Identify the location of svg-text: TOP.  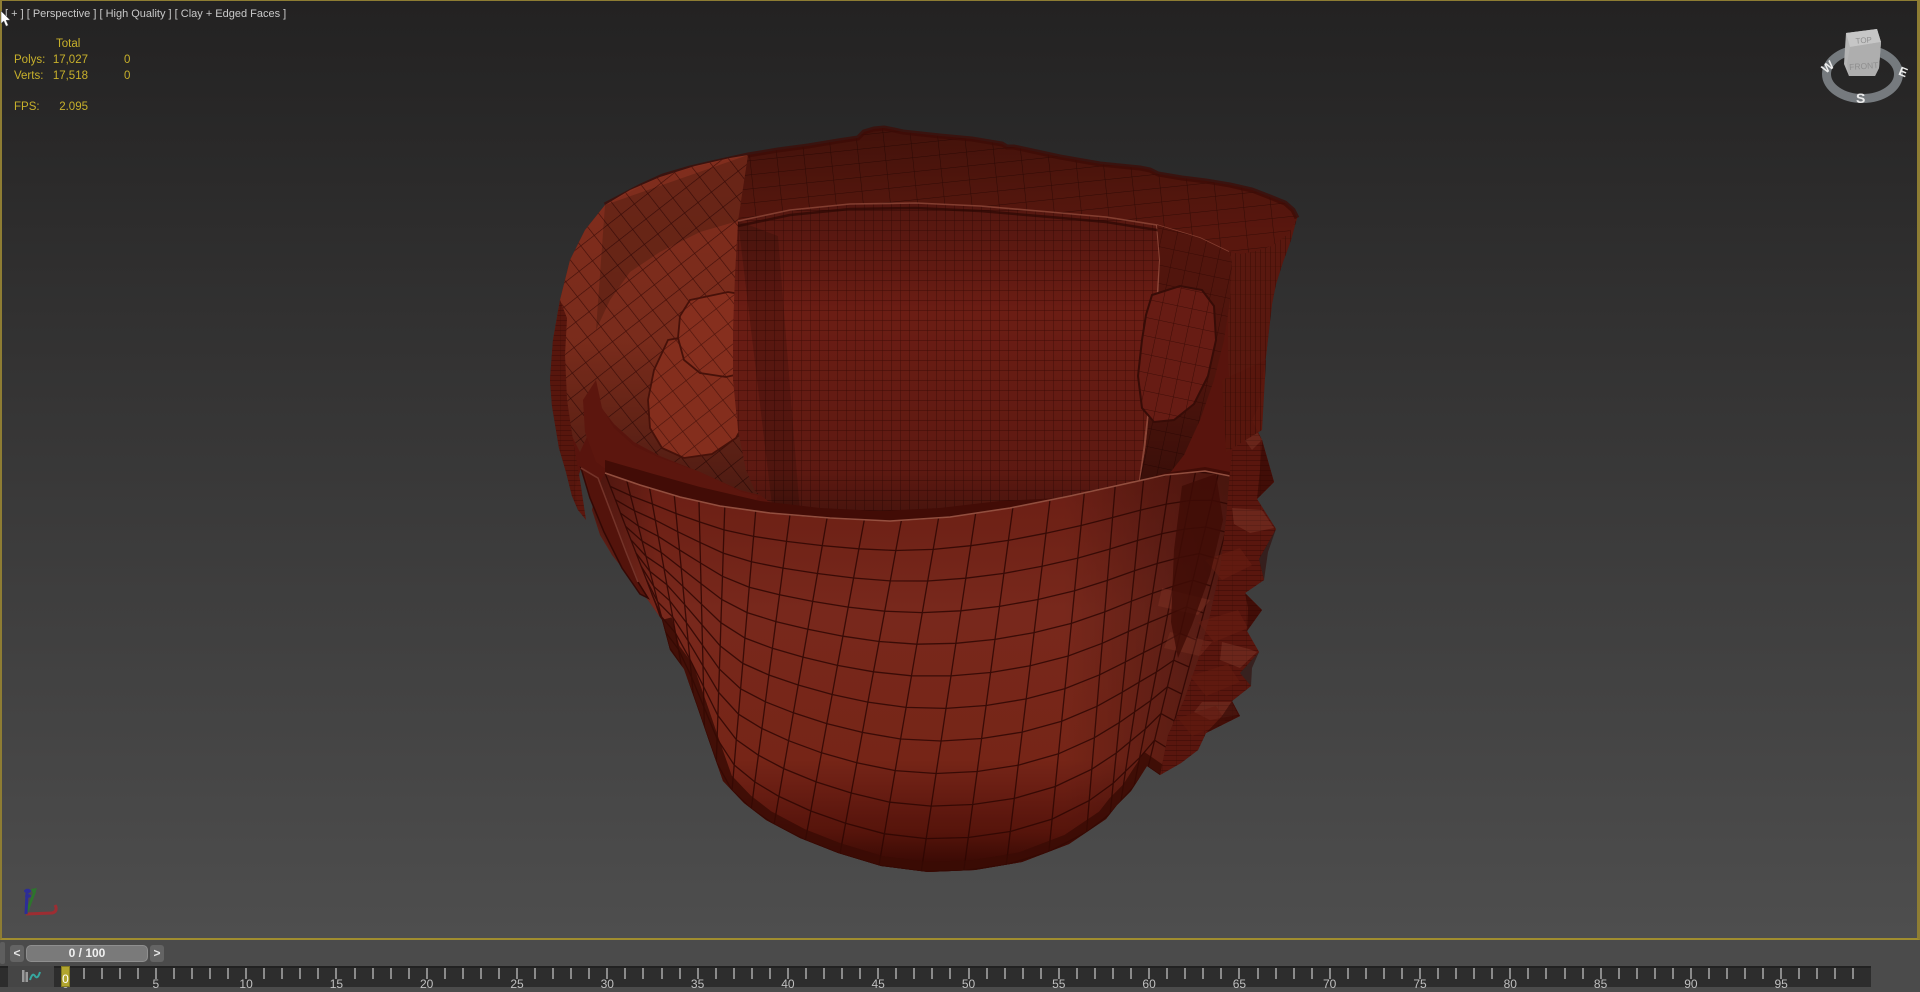
(1863, 40).